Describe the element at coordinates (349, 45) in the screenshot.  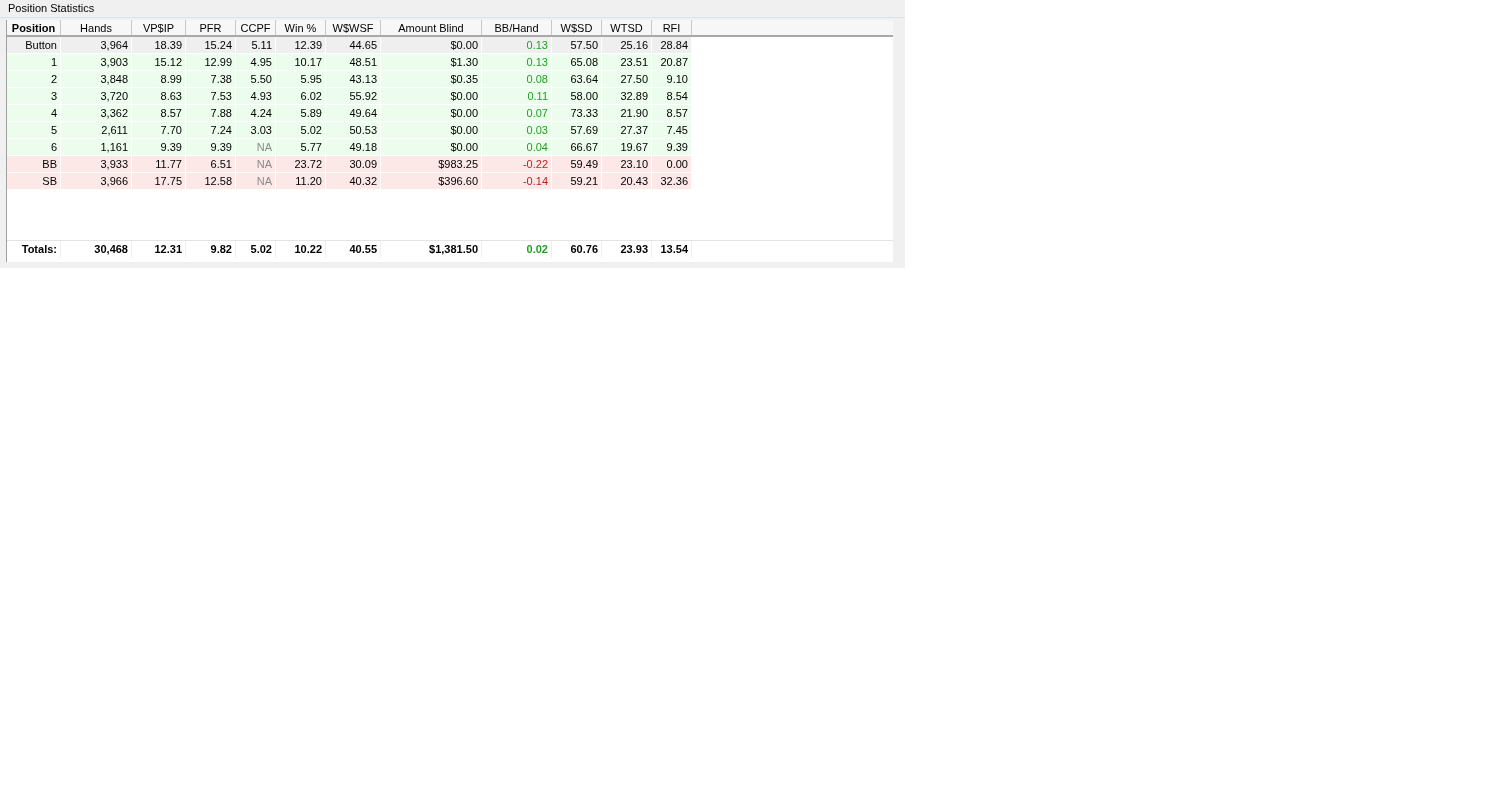
I see `table-row: Button 3,964 18.39 15.24 5.11 12.39 44.65 $0.00 0.13 57.50 25.16 28.84` at that location.